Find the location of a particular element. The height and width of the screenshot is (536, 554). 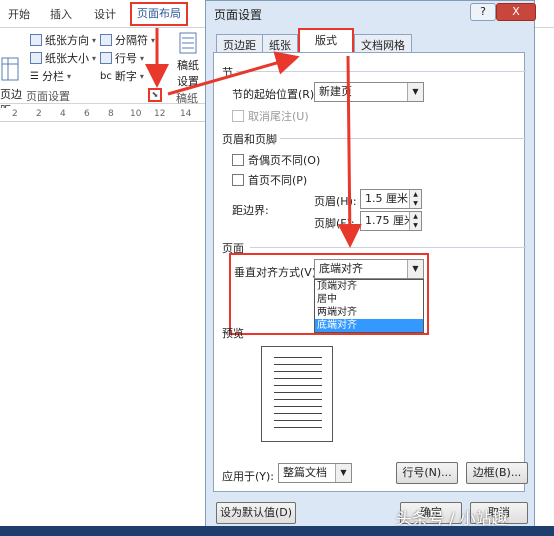

page-setup-dialog-launcher: ⬊ is located at coordinates (155, 95).